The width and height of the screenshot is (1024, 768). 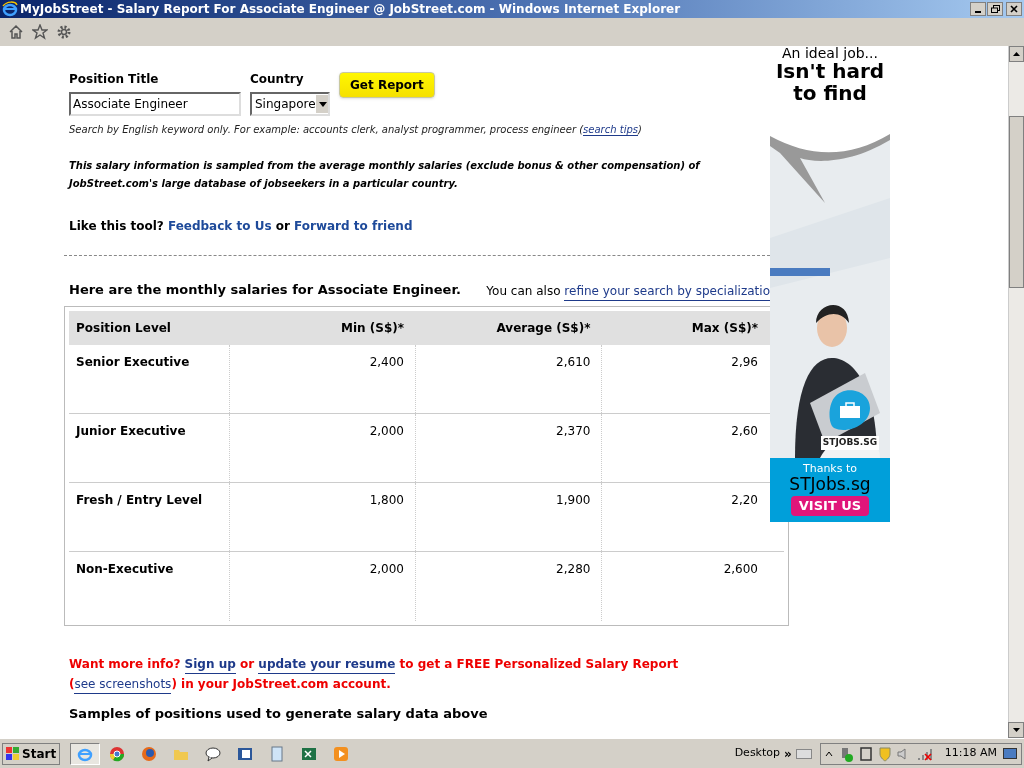 I want to click on table-cell: 2,610, so click(x=508, y=378).